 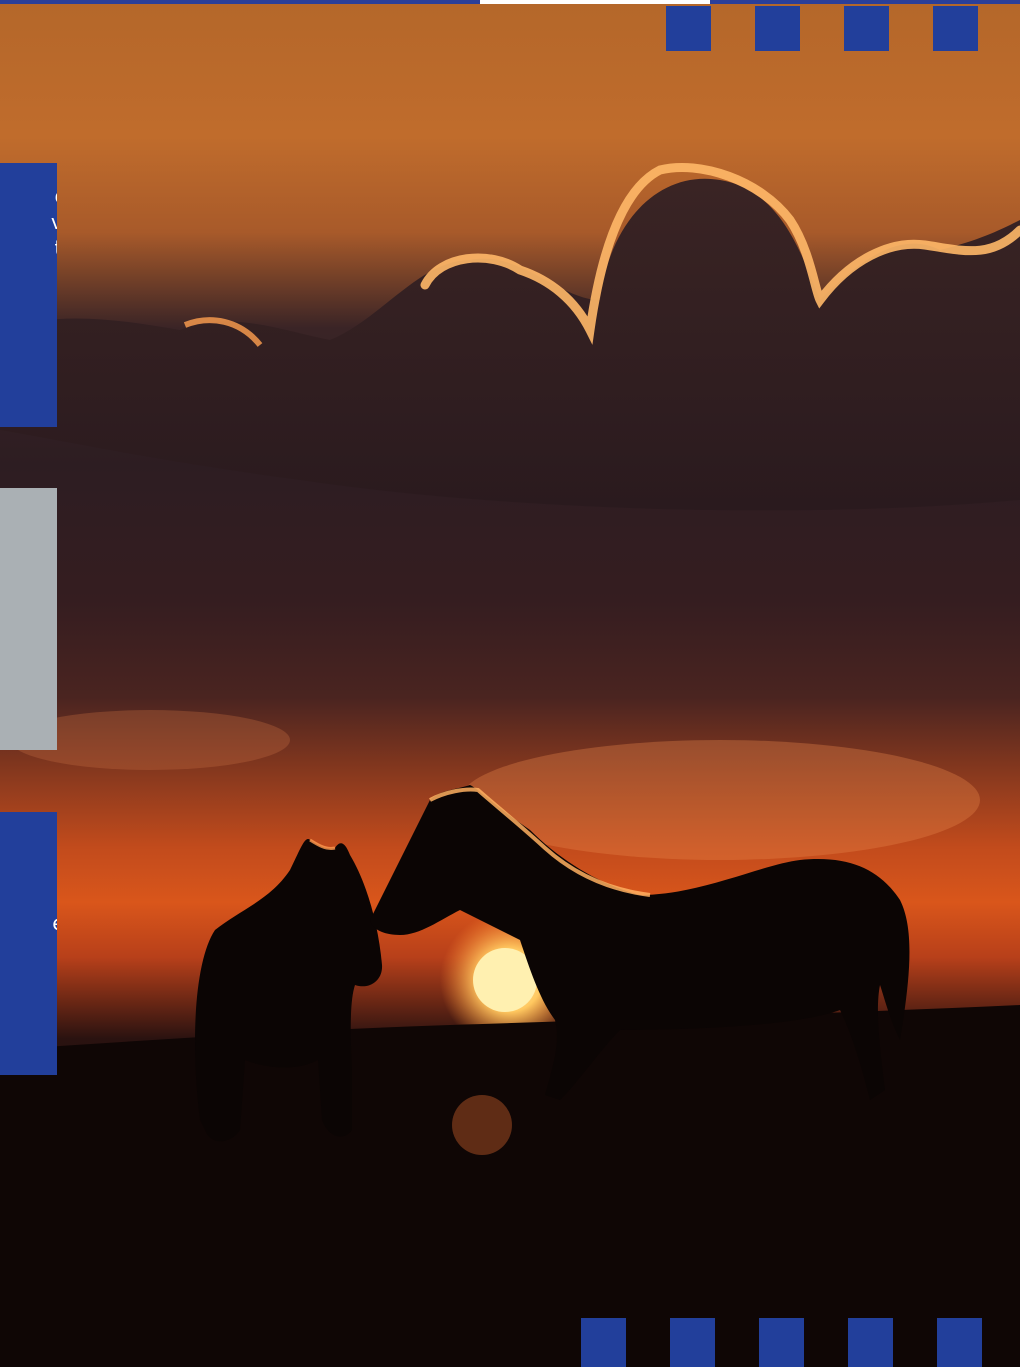 I want to click on top-accent-bar-white, so click(x=595, y=2).